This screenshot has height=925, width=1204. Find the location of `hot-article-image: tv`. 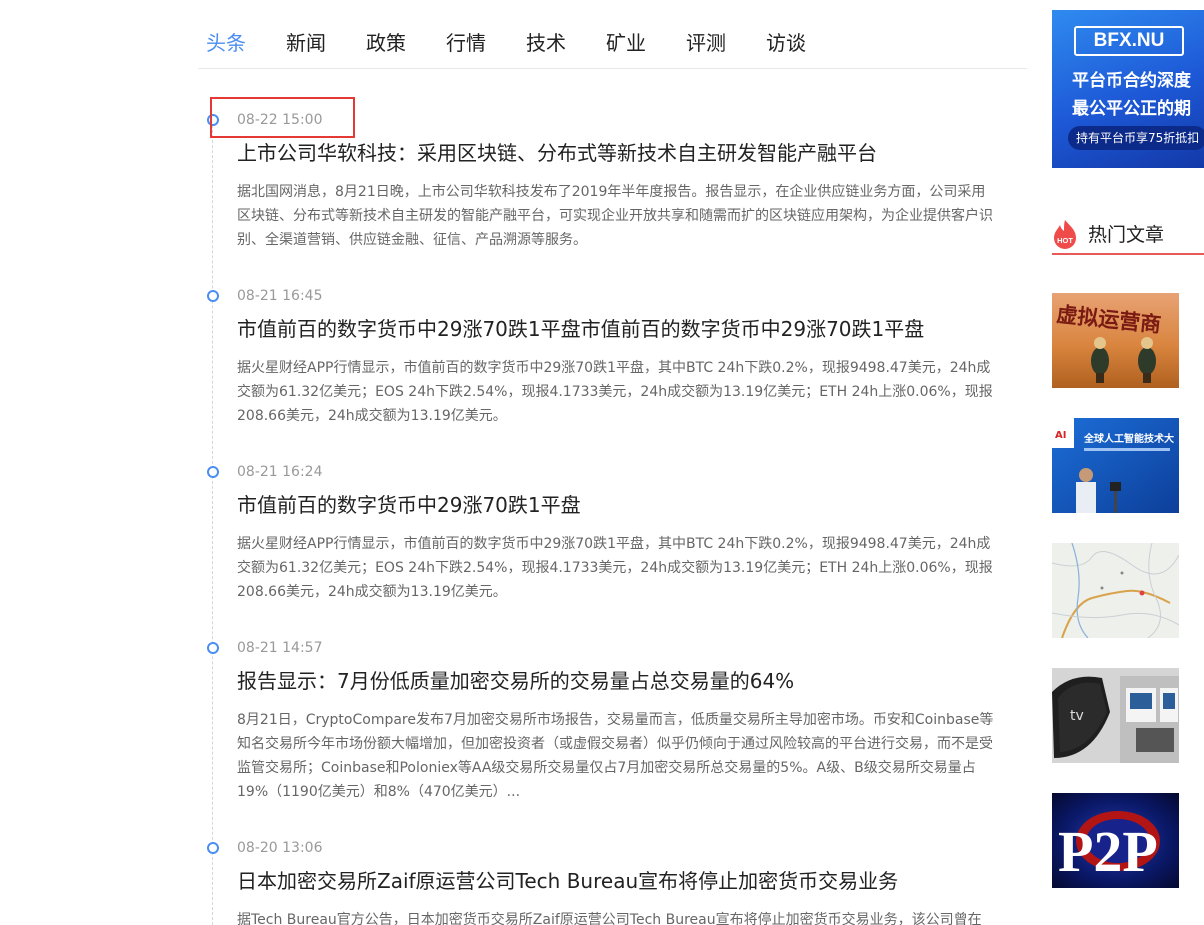

hot-article-image: tv is located at coordinates (1115, 715).